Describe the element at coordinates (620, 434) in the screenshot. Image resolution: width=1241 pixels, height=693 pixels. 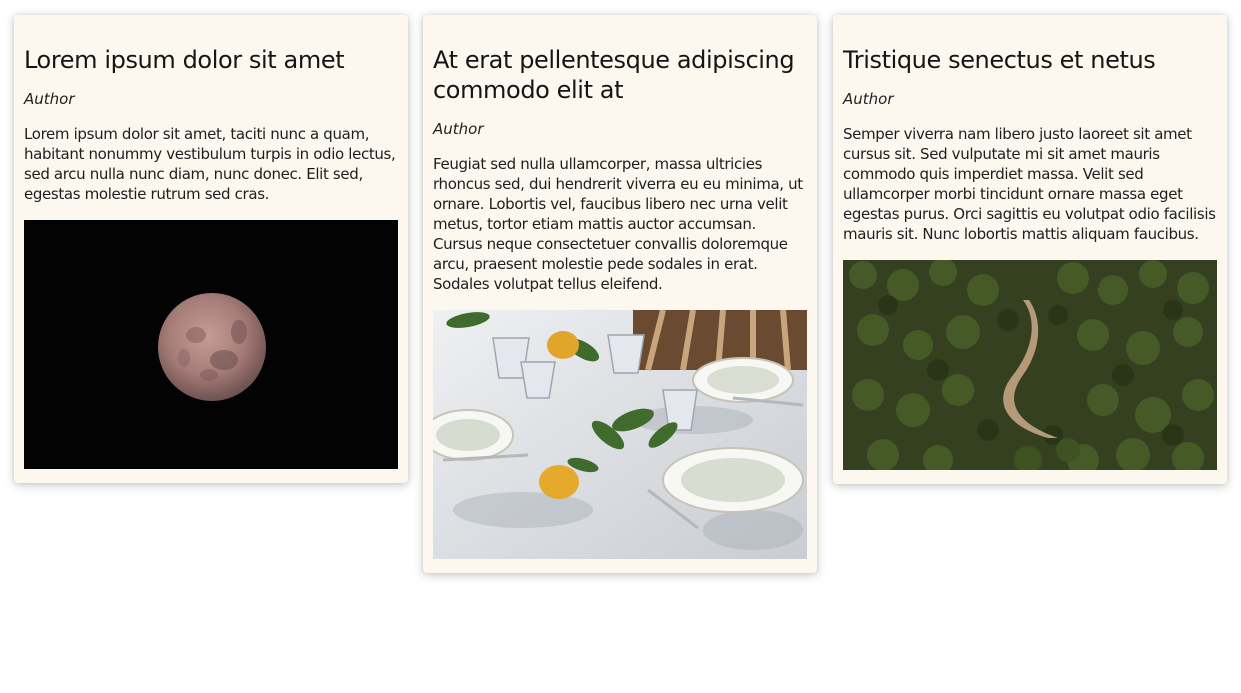
I see `table-setting-photo` at that location.